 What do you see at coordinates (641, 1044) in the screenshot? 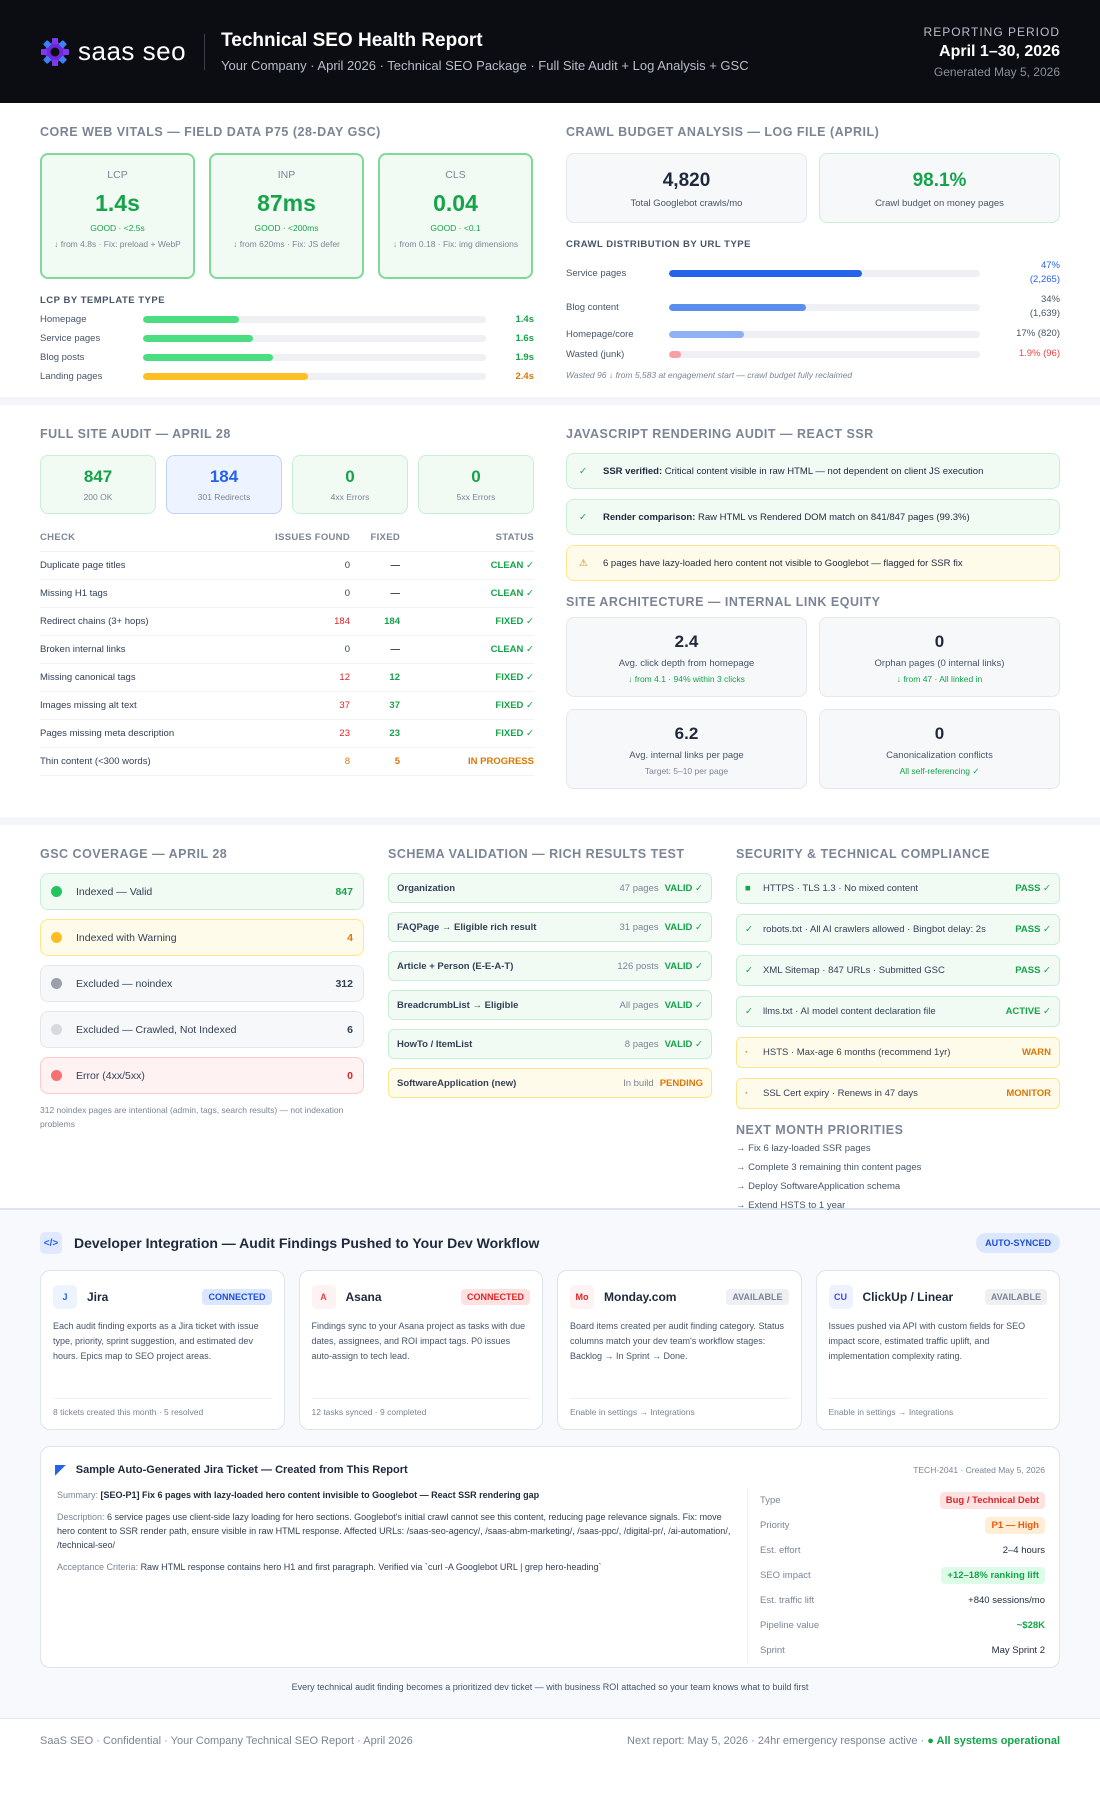
I see `schema-count: 8 pages` at bounding box center [641, 1044].